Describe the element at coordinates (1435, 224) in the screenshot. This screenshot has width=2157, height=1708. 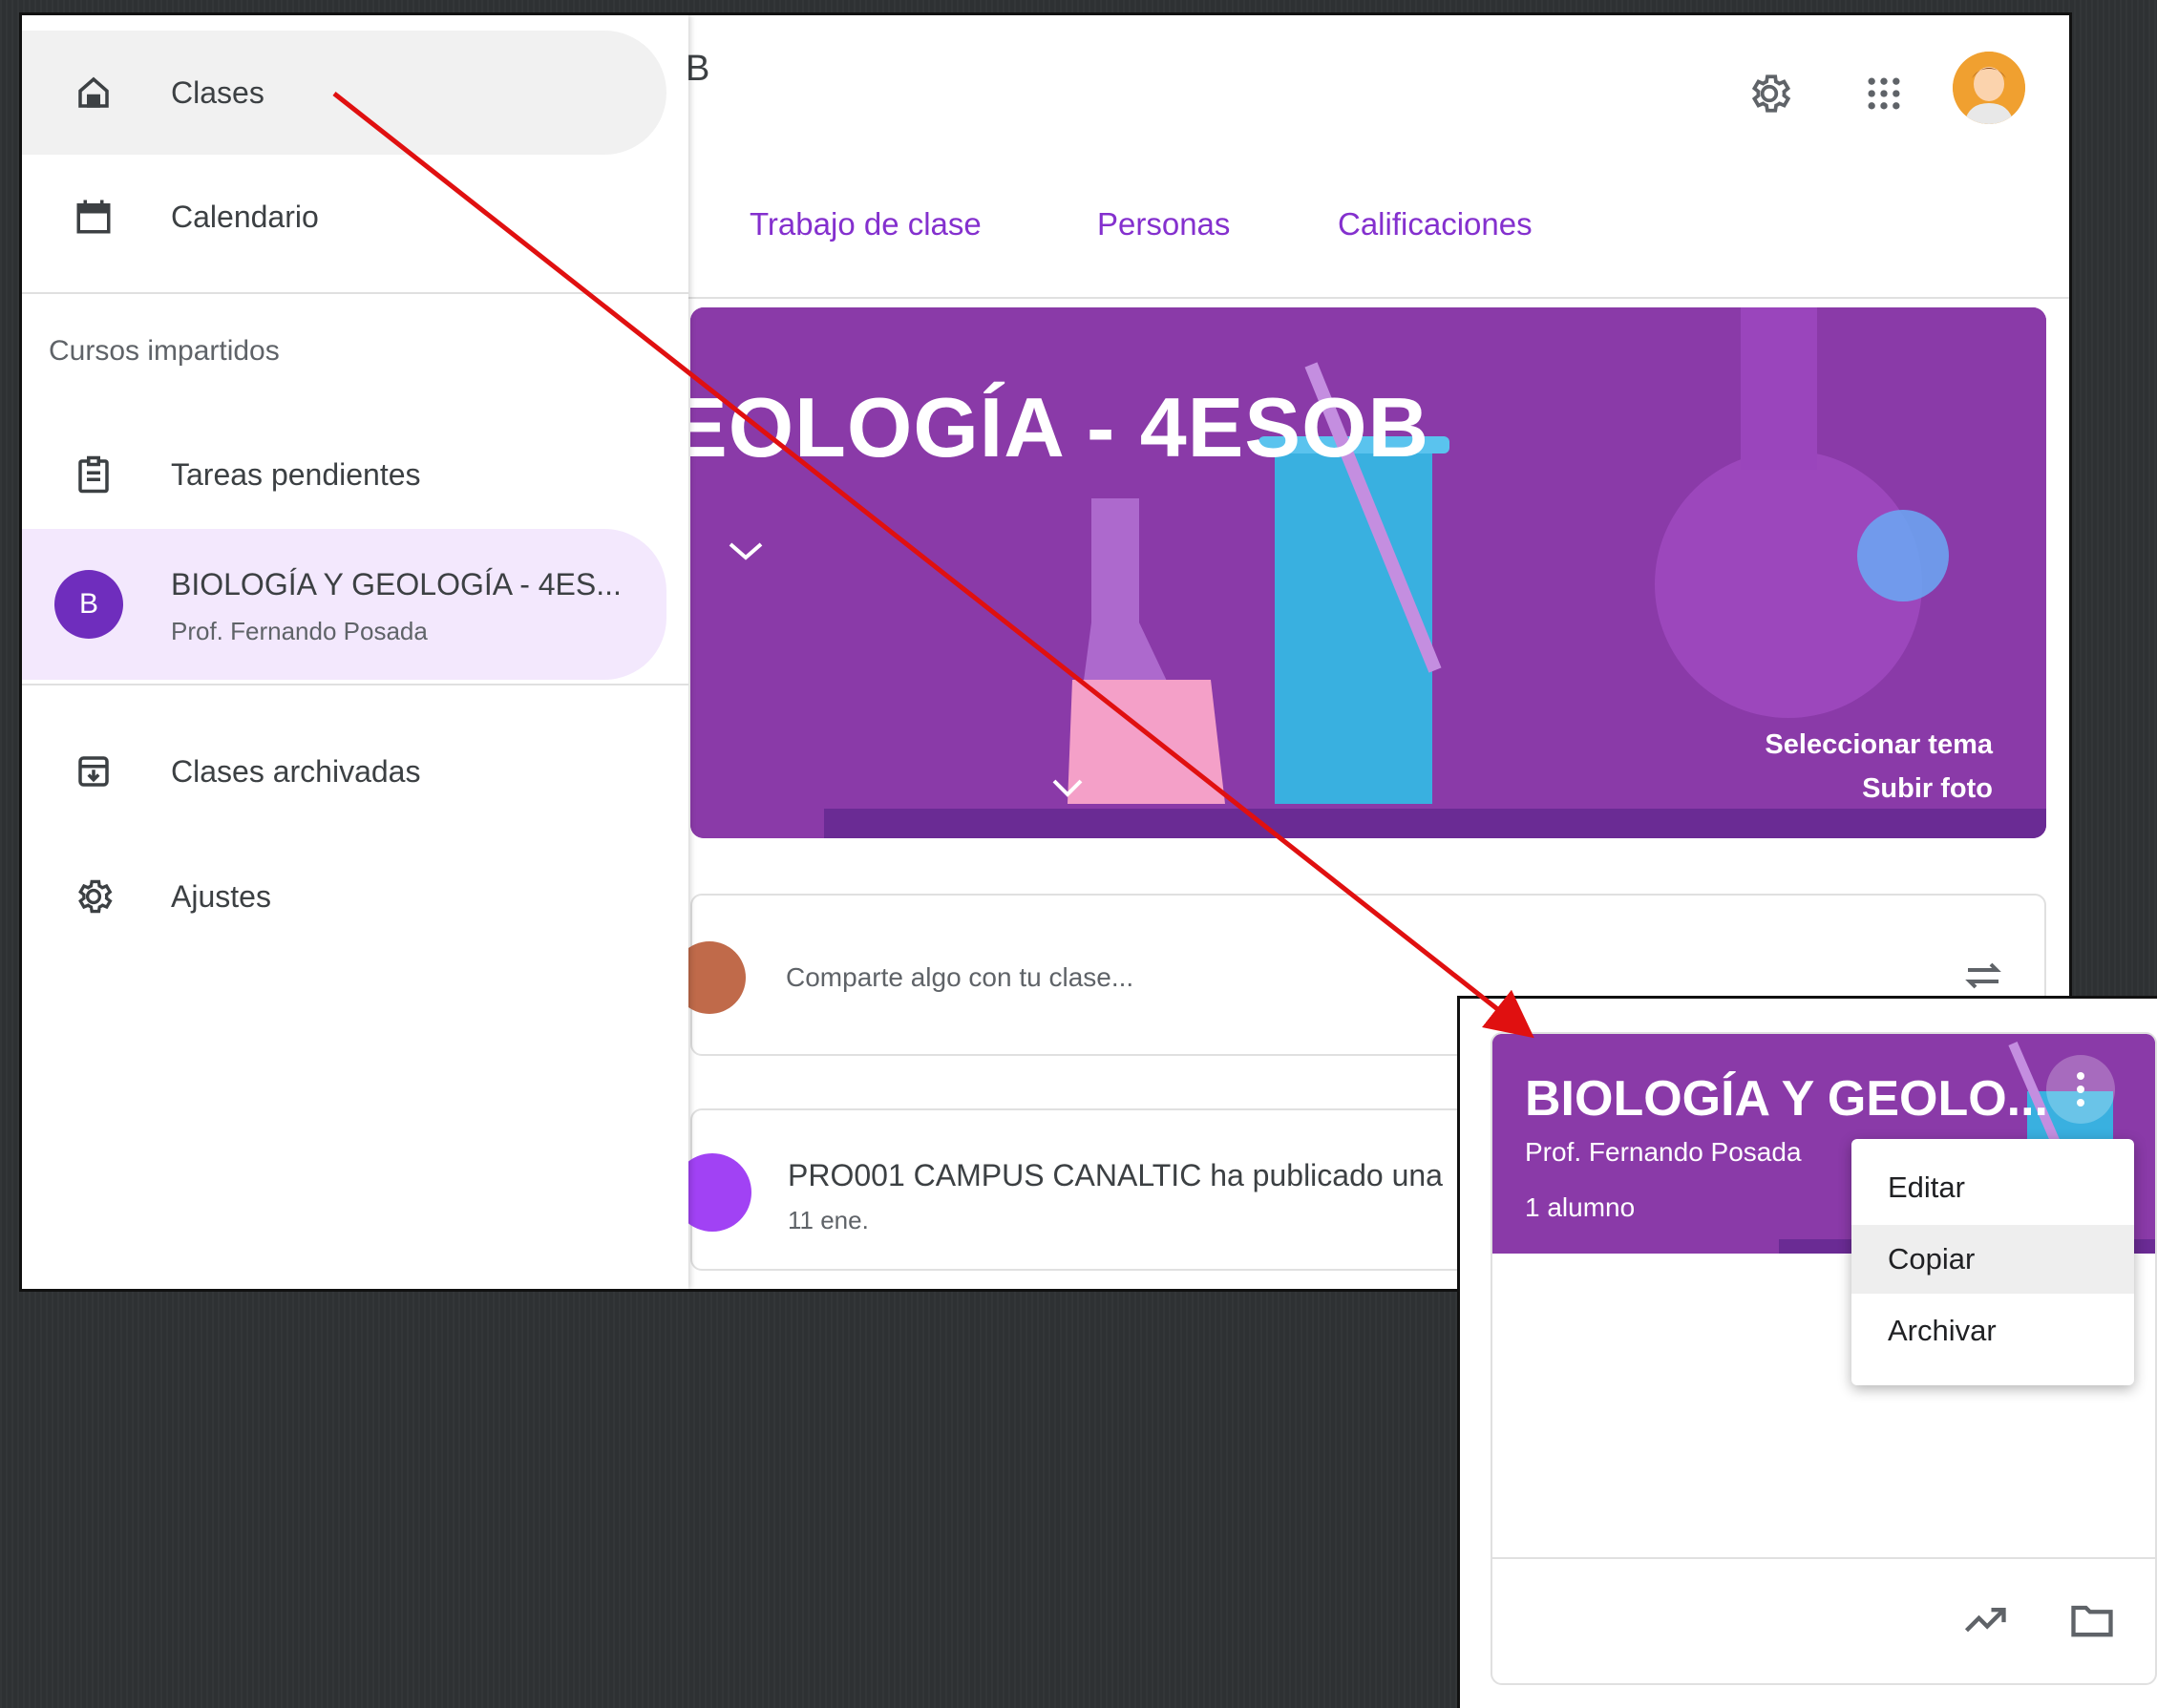
I see `tab-grades: Calificaciones` at that location.